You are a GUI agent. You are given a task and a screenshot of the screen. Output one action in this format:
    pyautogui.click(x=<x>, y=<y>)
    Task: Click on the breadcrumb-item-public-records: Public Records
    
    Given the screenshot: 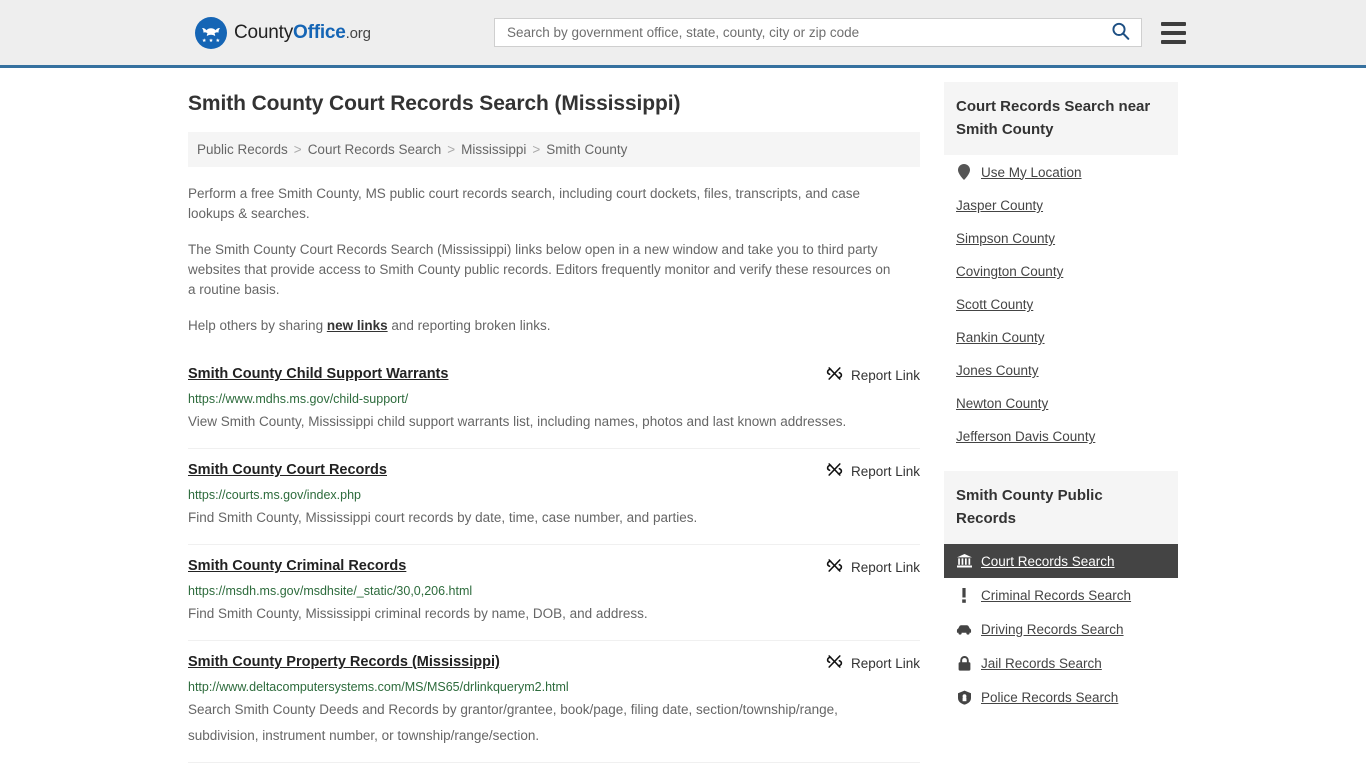 What is the action you would take?
    pyautogui.click(x=242, y=149)
    